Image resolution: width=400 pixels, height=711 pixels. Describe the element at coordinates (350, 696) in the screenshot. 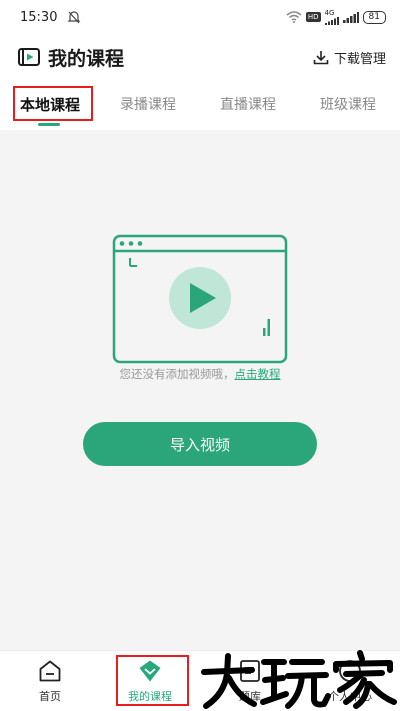

I see `nav-profile-label: 个人中心` at that location.